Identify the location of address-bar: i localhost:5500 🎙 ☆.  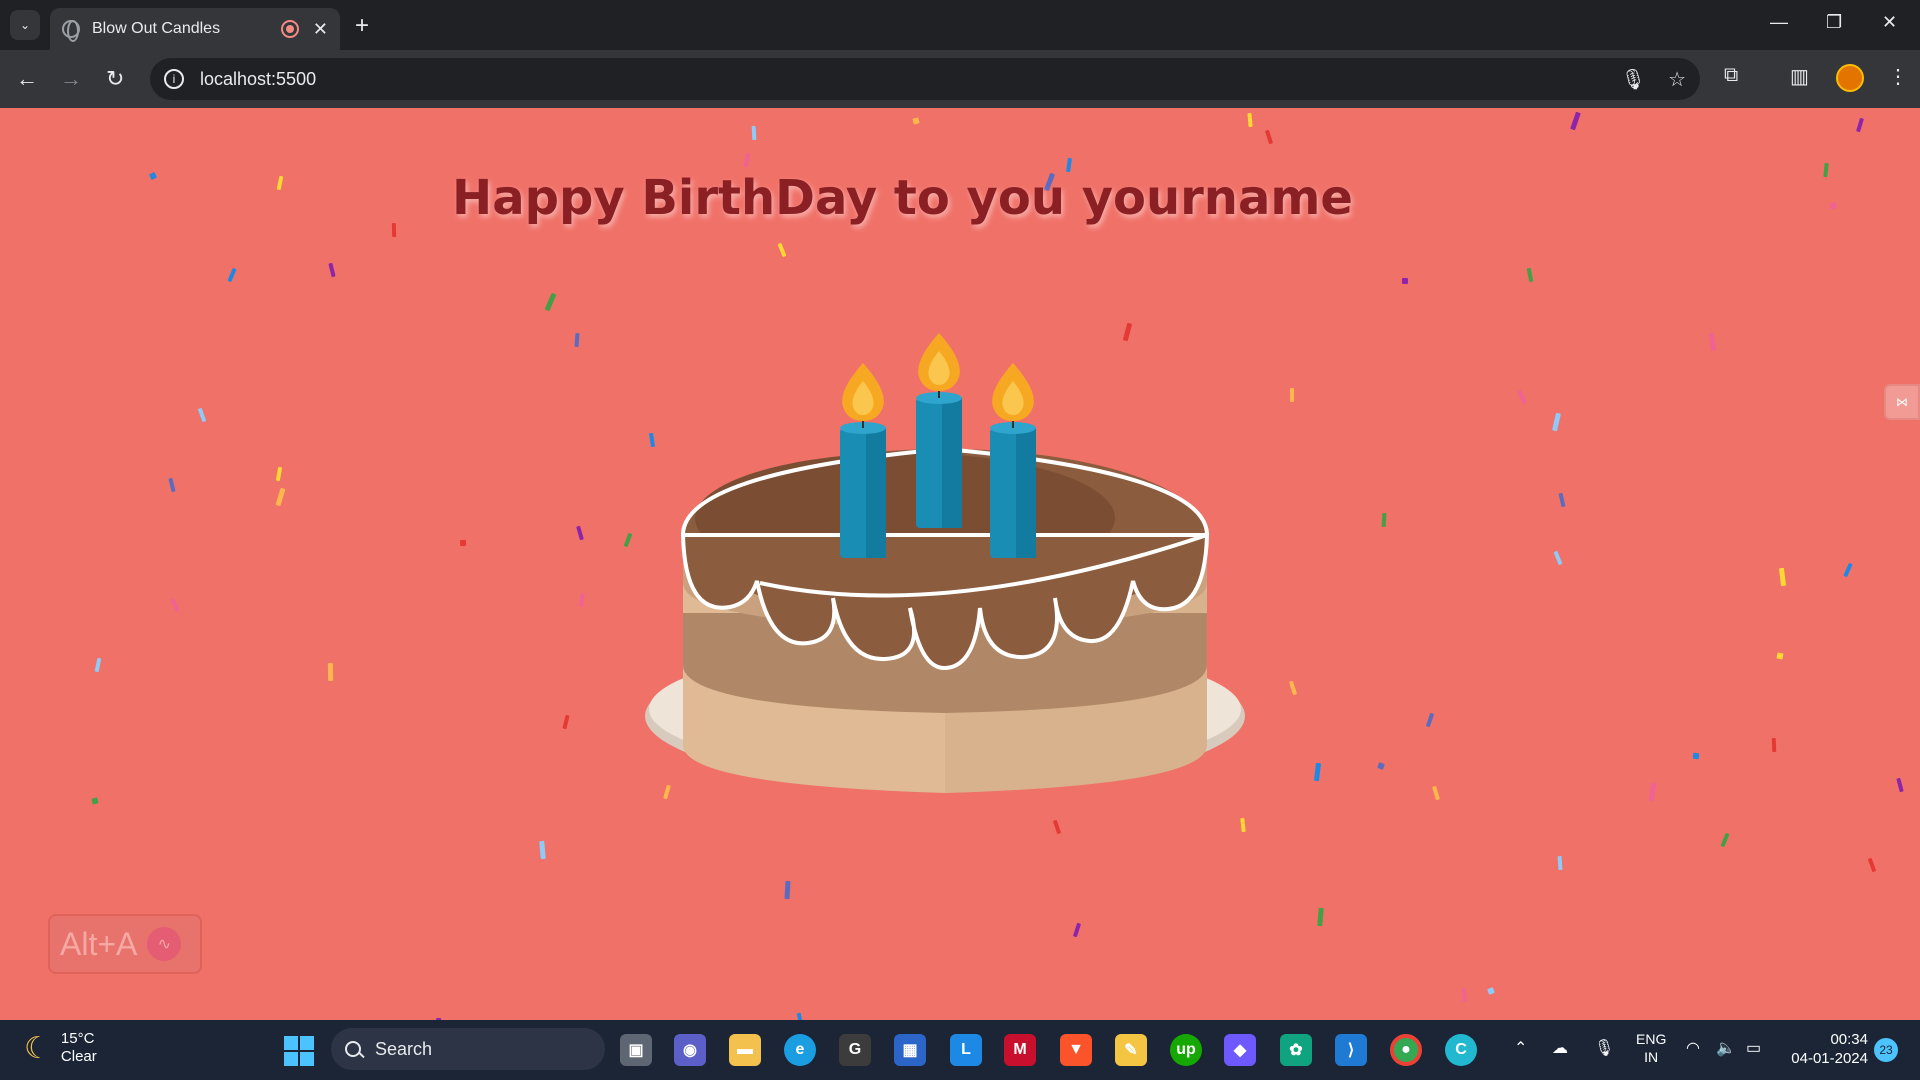
(925, 79).